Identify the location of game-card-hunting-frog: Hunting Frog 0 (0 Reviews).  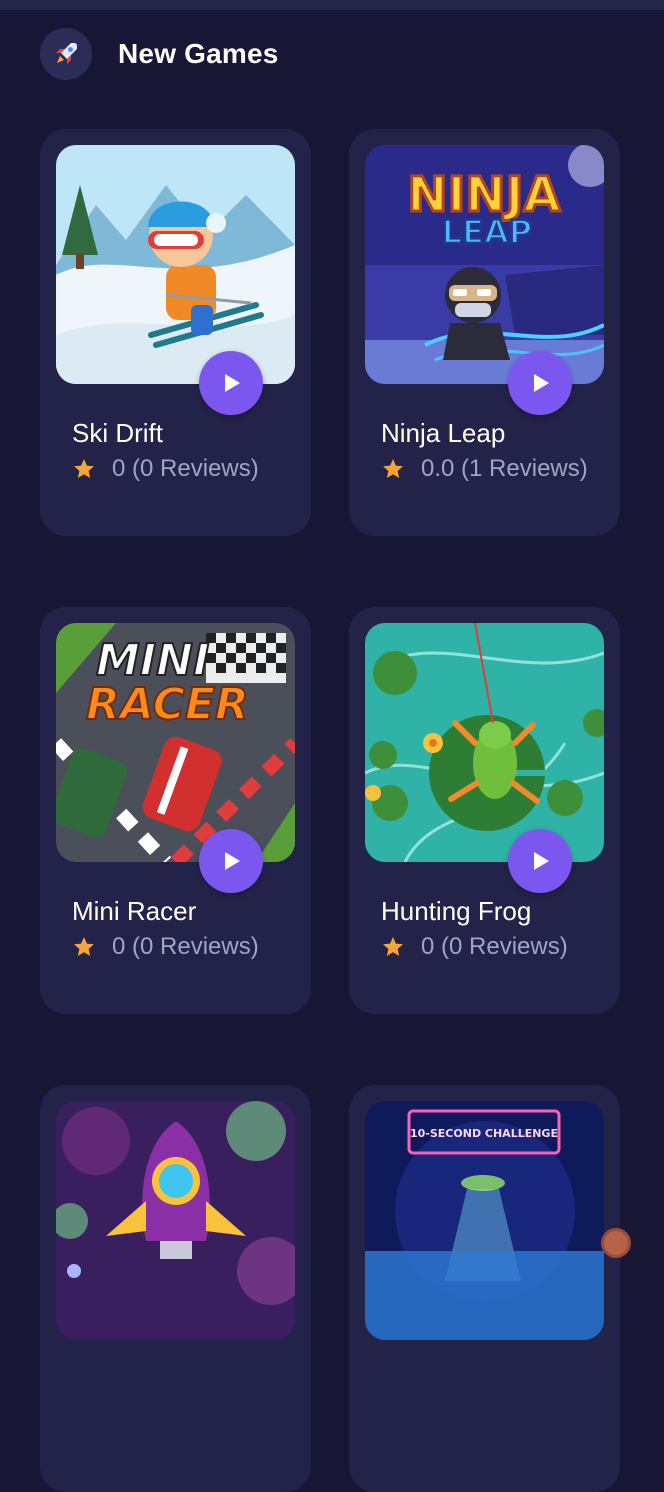
(484, 810).